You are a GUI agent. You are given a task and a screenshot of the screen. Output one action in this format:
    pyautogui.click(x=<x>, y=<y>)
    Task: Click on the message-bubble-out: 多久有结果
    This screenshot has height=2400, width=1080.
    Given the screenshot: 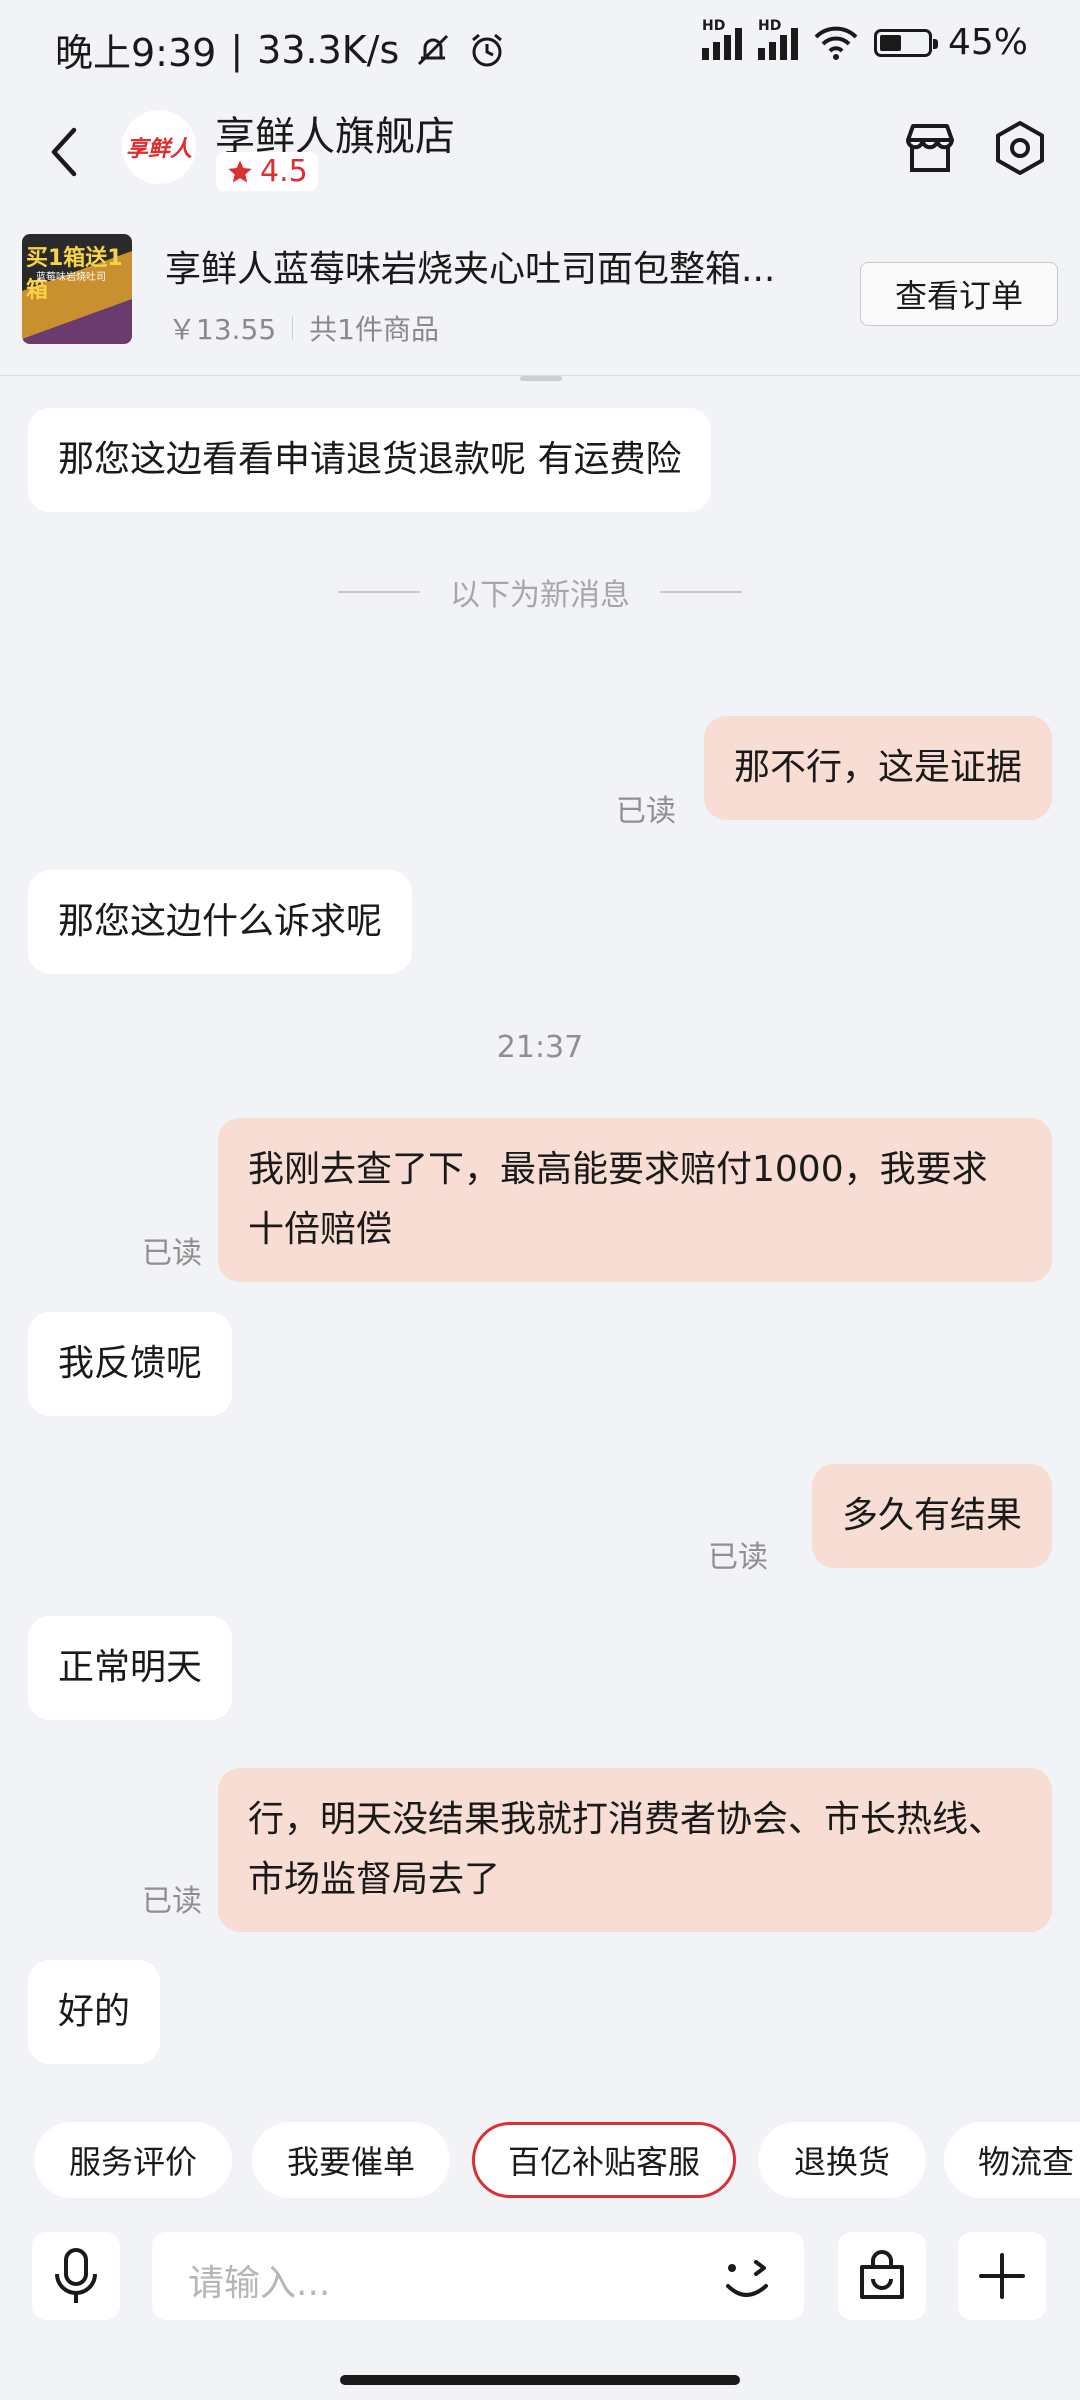 What is the action you would take?
    pyautogui.click(x=931, y=1516)
    